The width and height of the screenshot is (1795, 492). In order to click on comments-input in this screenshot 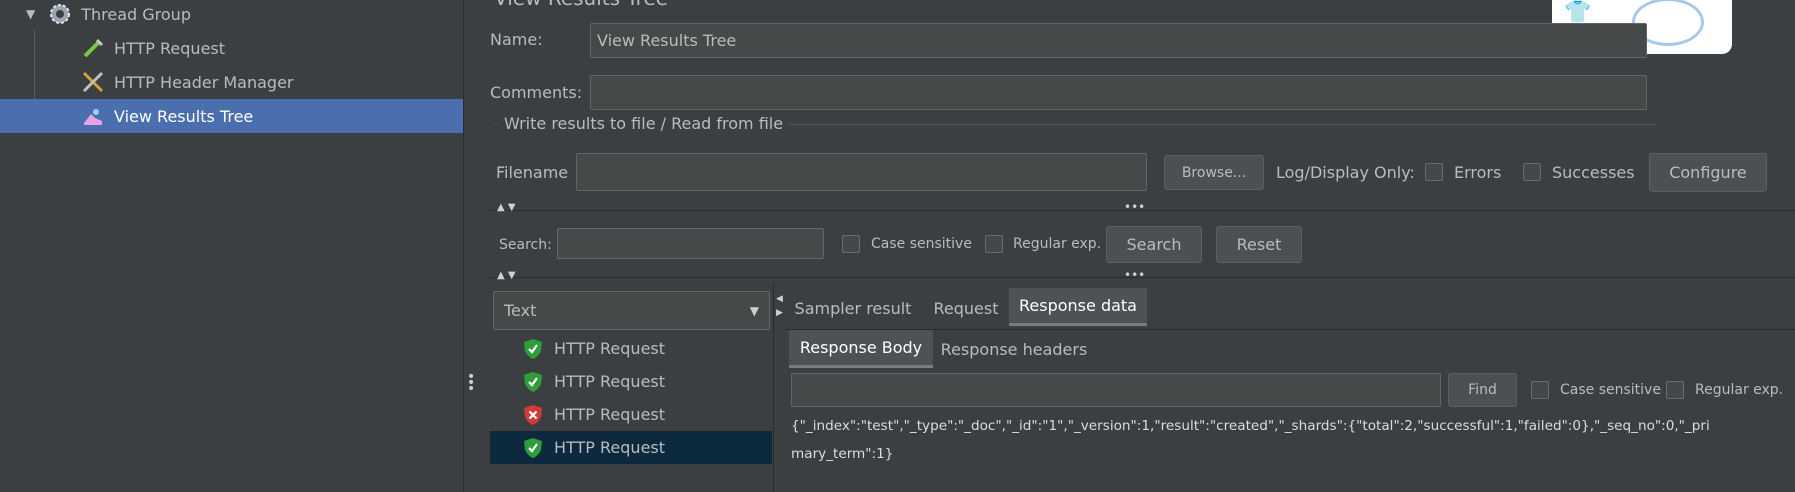, I will do `click(1118, 92)`.